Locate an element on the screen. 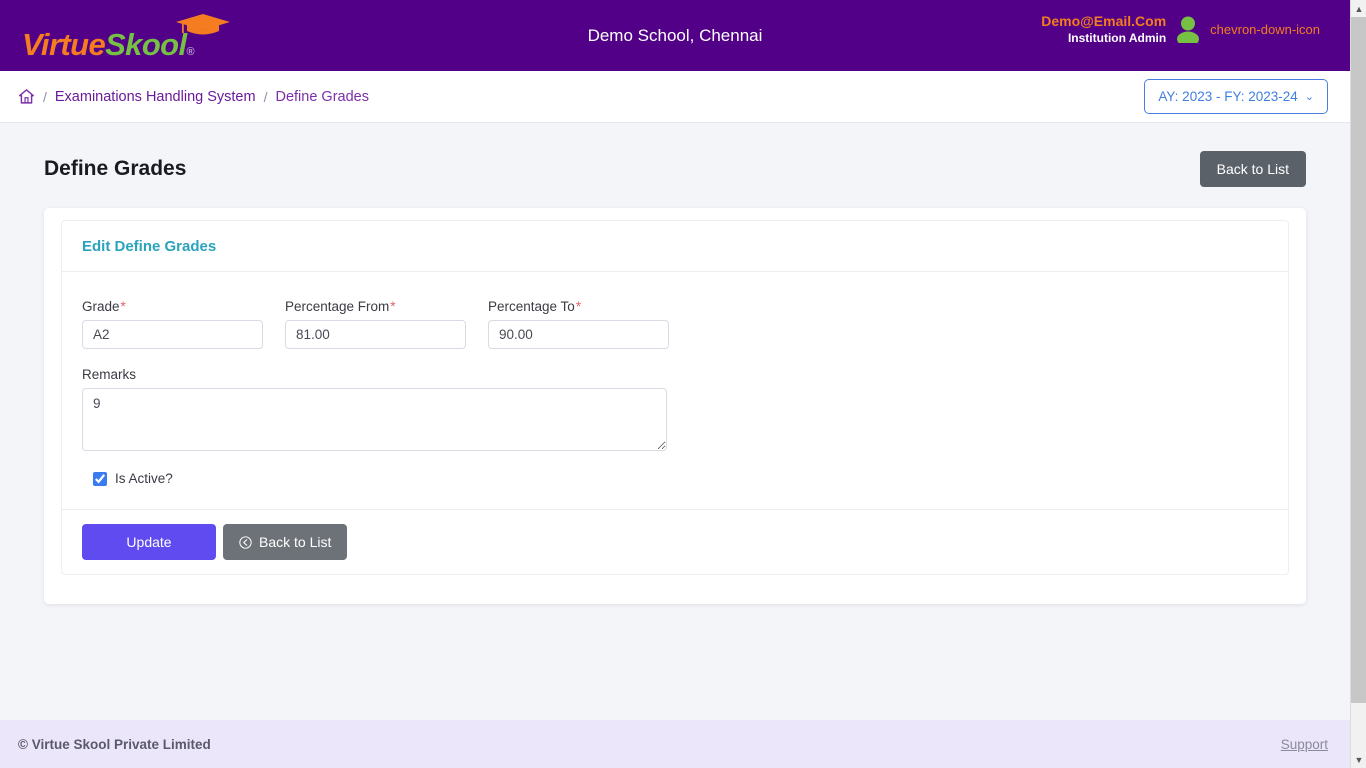 The height and width of the screenshot is (768, 1366). panel-footer: Update Back to List is located at coordinates (675, 541).